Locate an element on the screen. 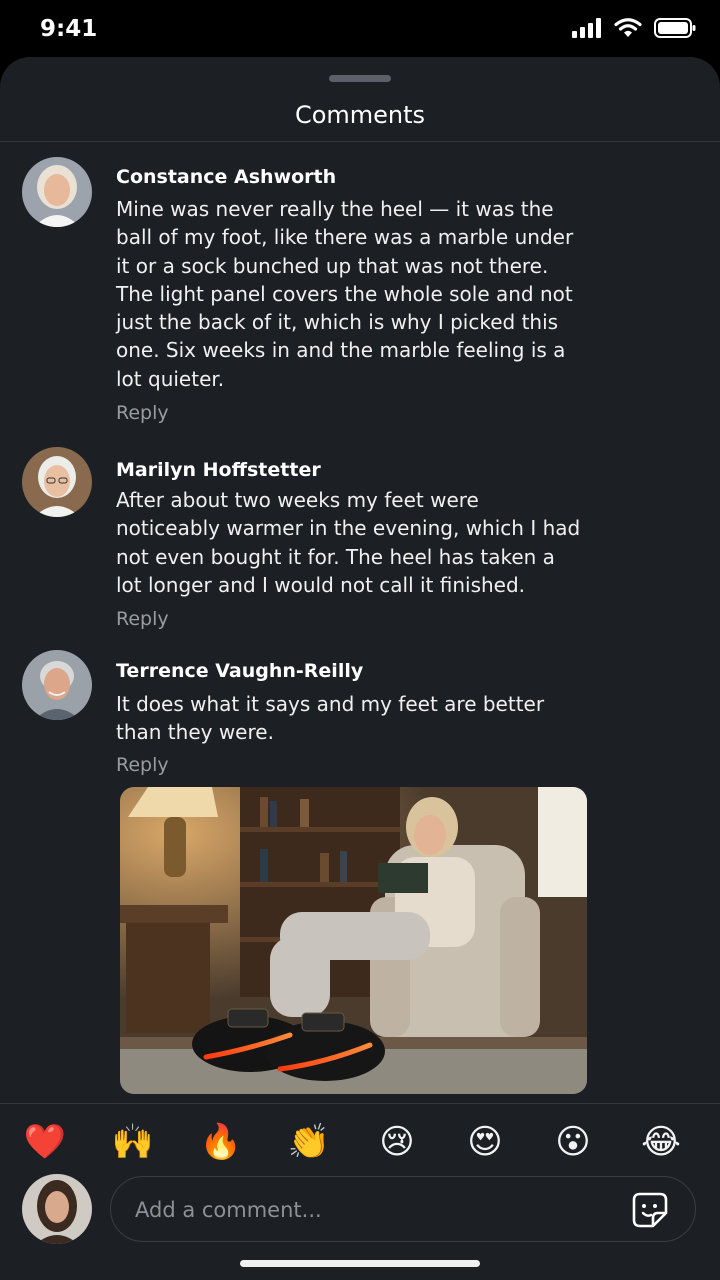 The image size is (720, 1280). battery-icon is located at coordinates (675, 28).